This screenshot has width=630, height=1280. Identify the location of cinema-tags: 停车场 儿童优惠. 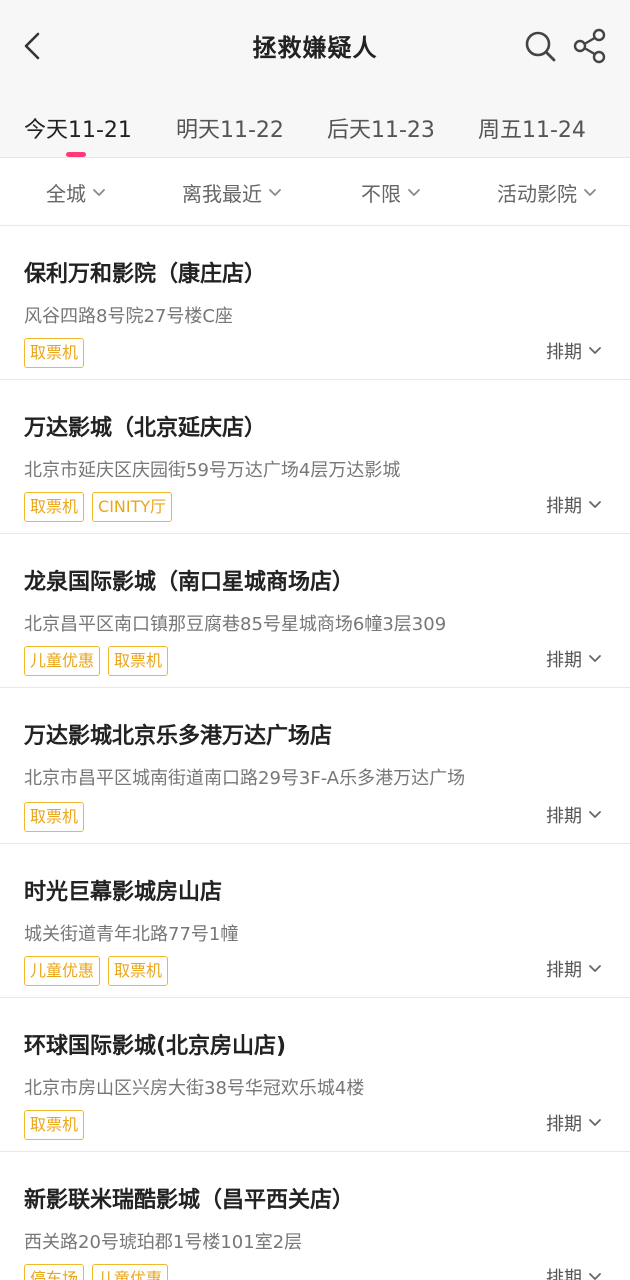
(96, 1272).